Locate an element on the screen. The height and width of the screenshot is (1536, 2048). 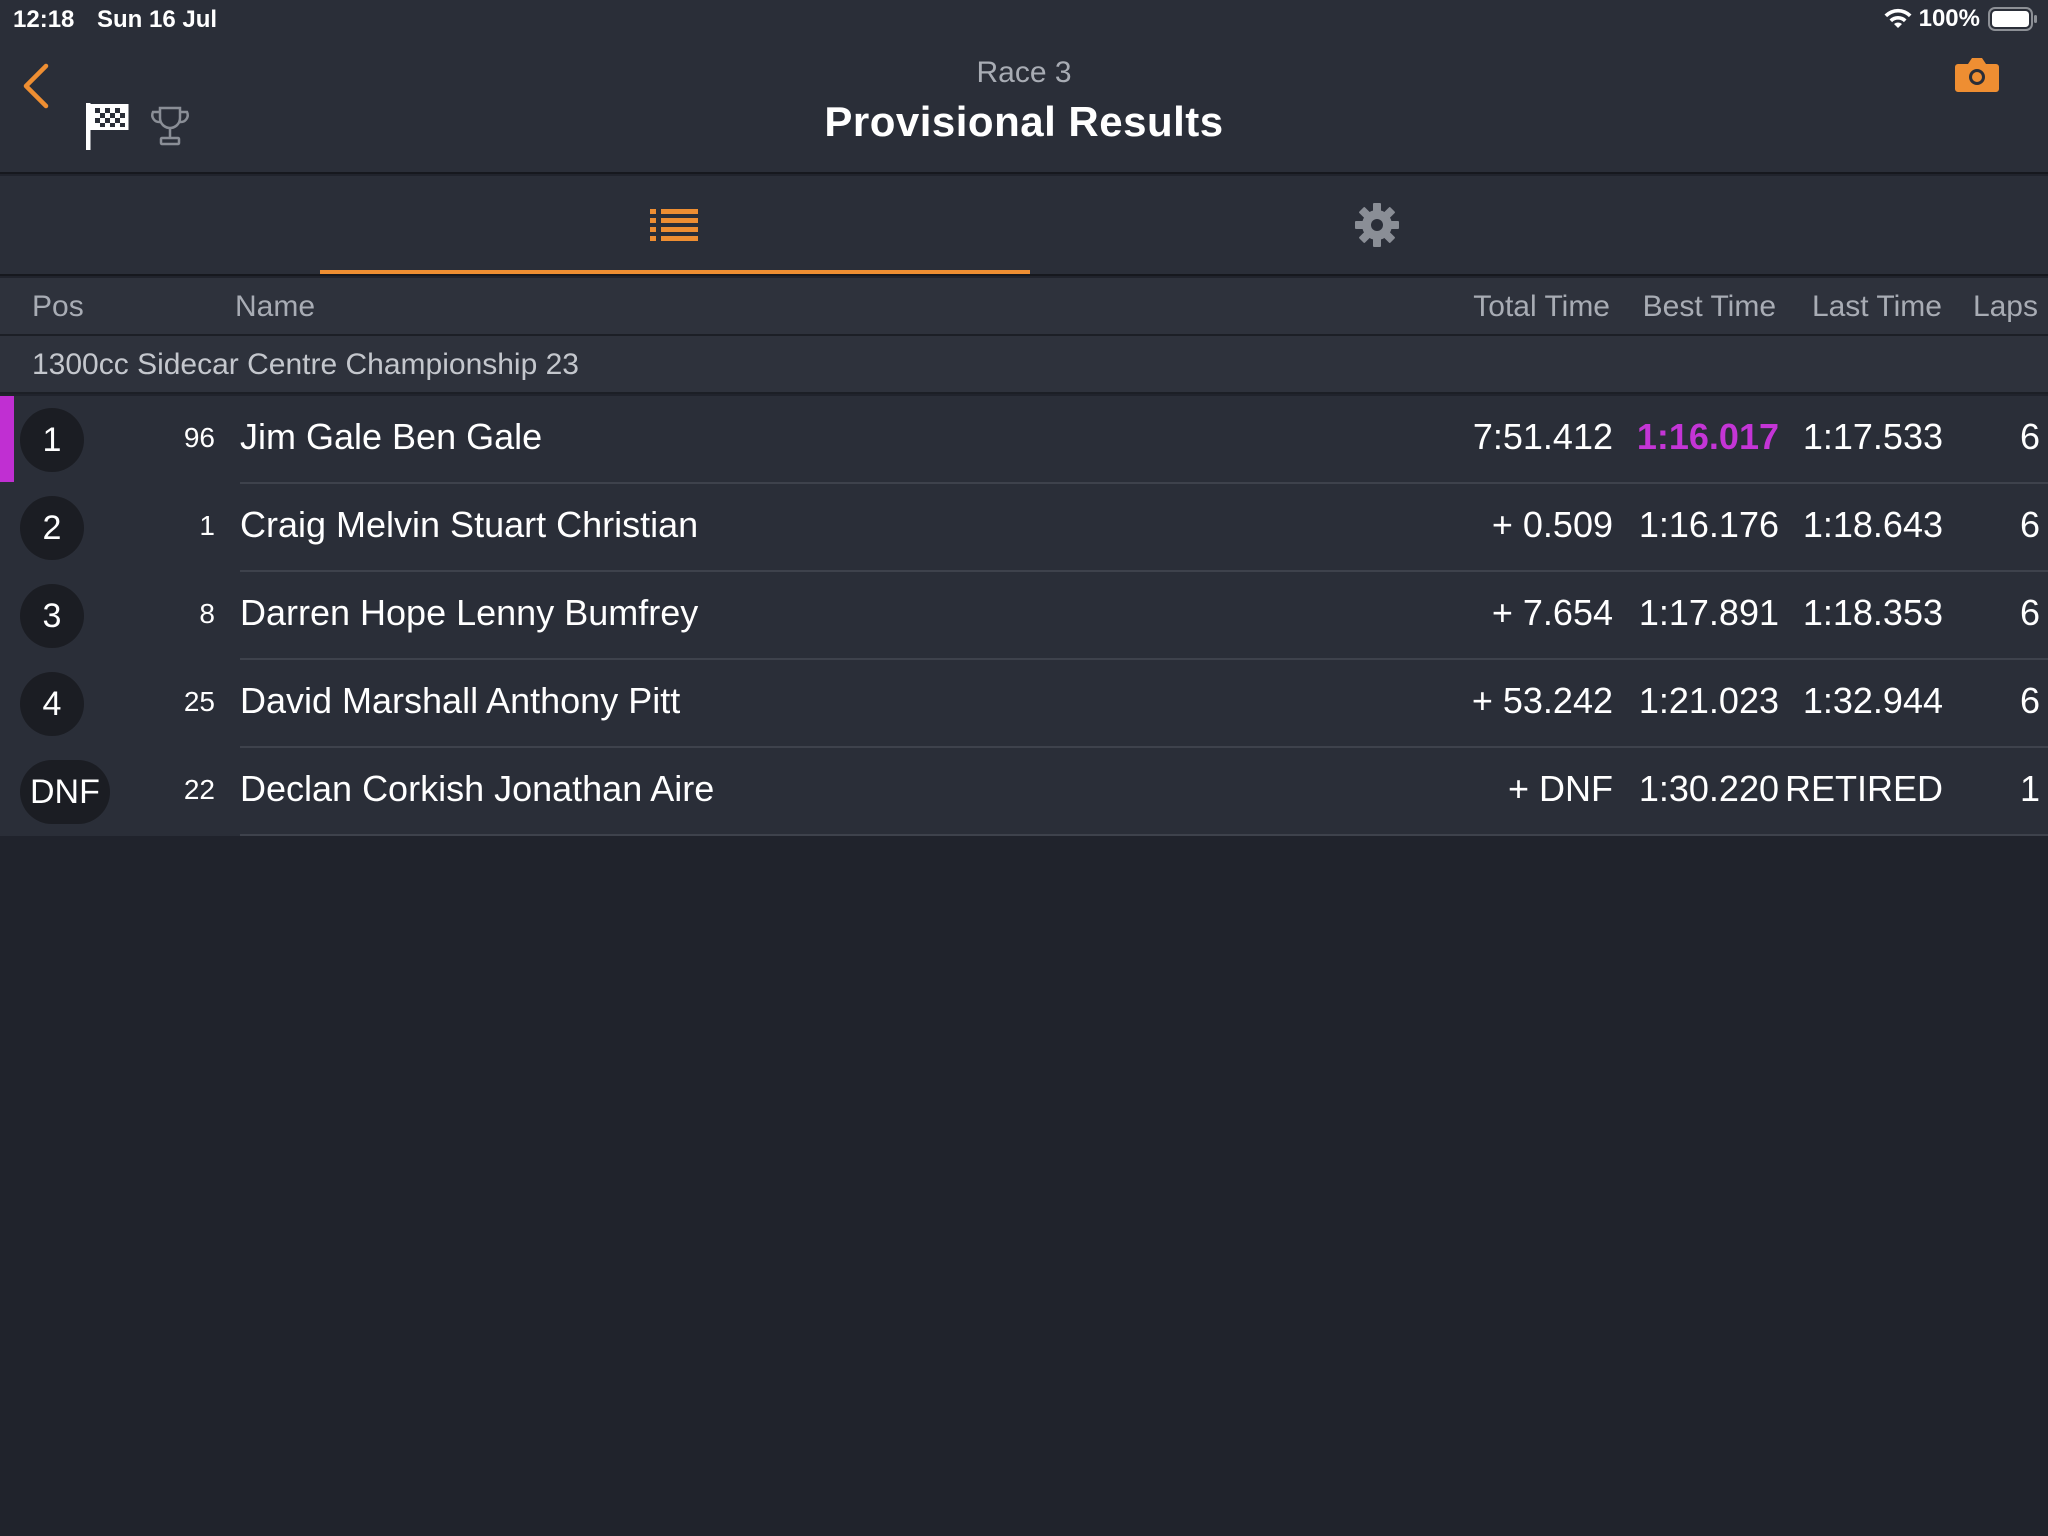
column-last-time: Last Time is located at coordinates (1876, 306).